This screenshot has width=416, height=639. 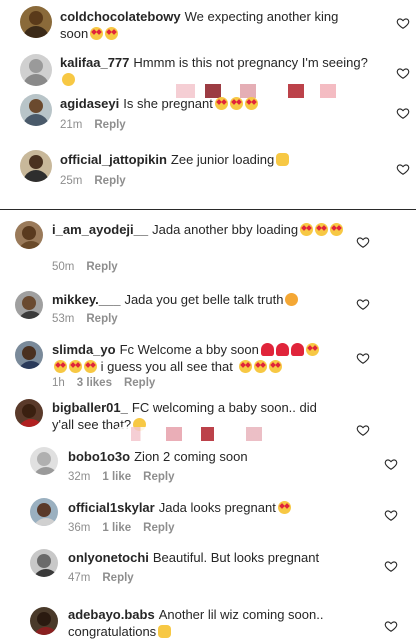 I want to click on comment-username: slimda_yo, so click(x=84, y=349).